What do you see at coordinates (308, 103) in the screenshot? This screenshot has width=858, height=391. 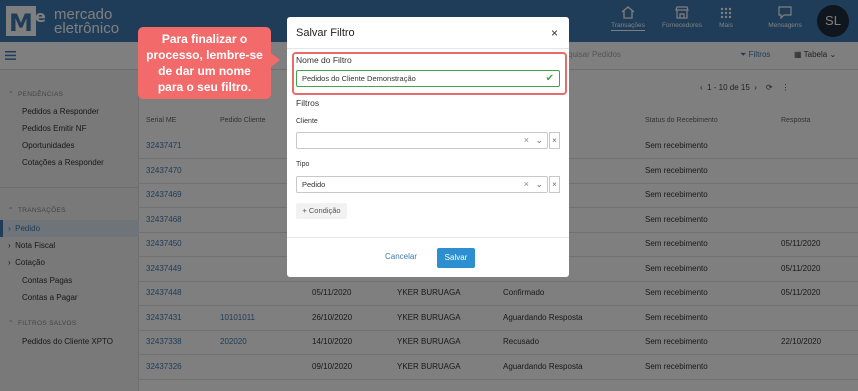 I see `filters-section-label: Filtros` at bounding box center [308, 103].